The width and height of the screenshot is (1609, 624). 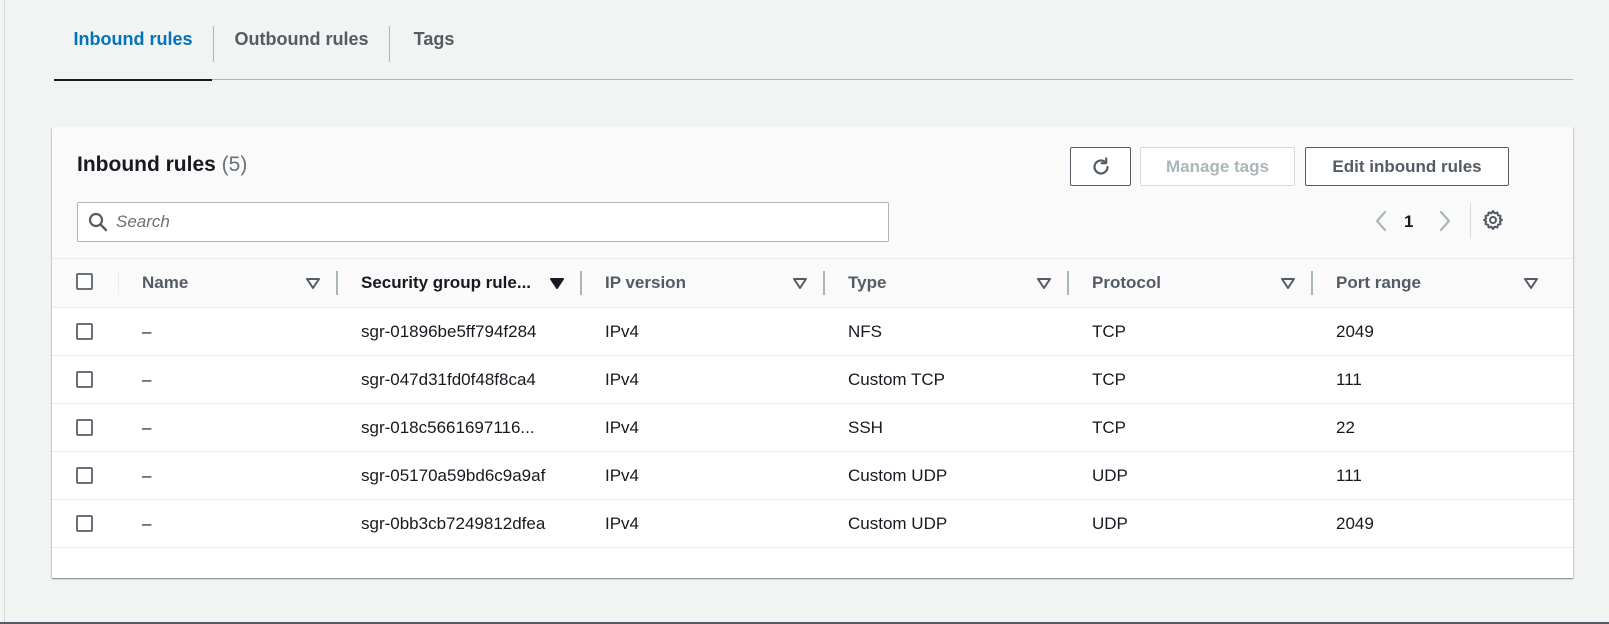 What do you see at coordinates (867, 283) in the screenshot?
I see `column-header-type: Type` at bounding box center [867, 283].